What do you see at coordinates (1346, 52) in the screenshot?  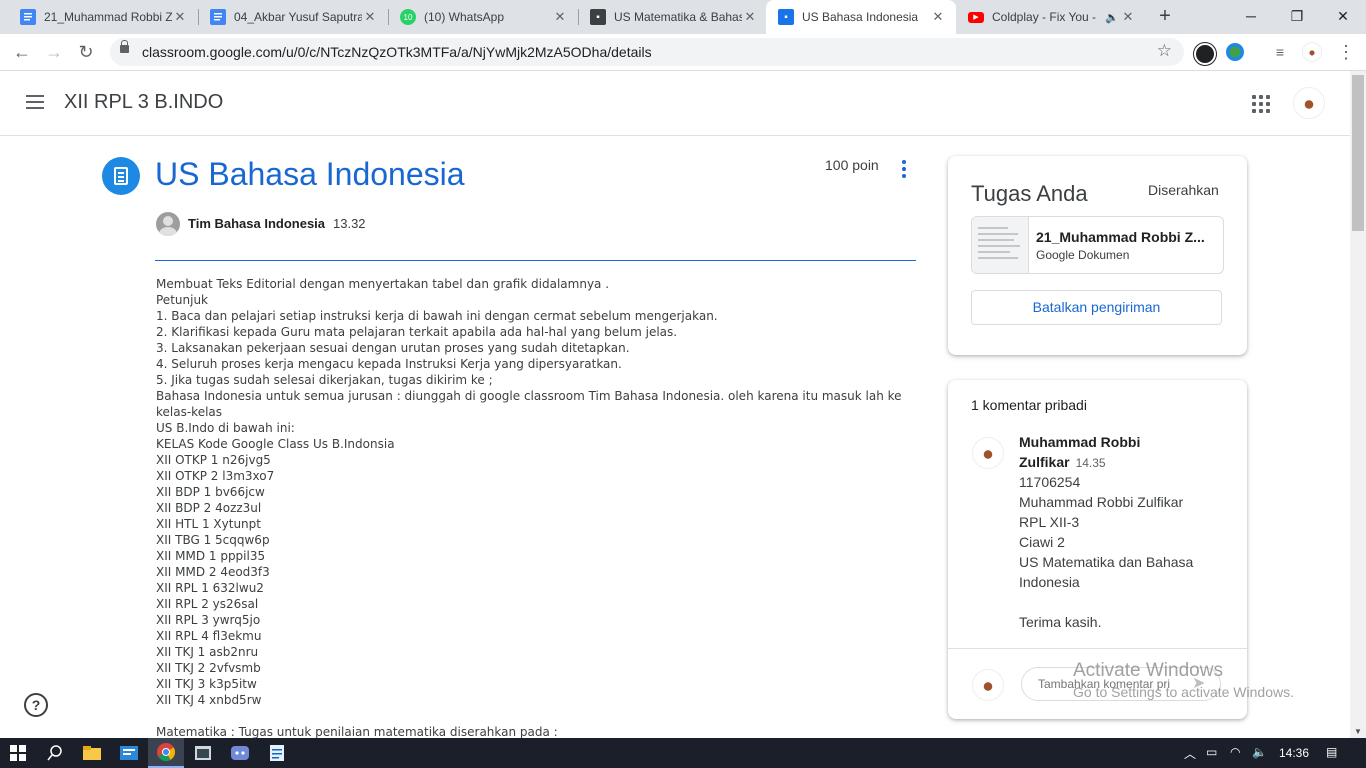 I see `menu-kebab-icon: ⋮` at bounding box center [1346, 52].